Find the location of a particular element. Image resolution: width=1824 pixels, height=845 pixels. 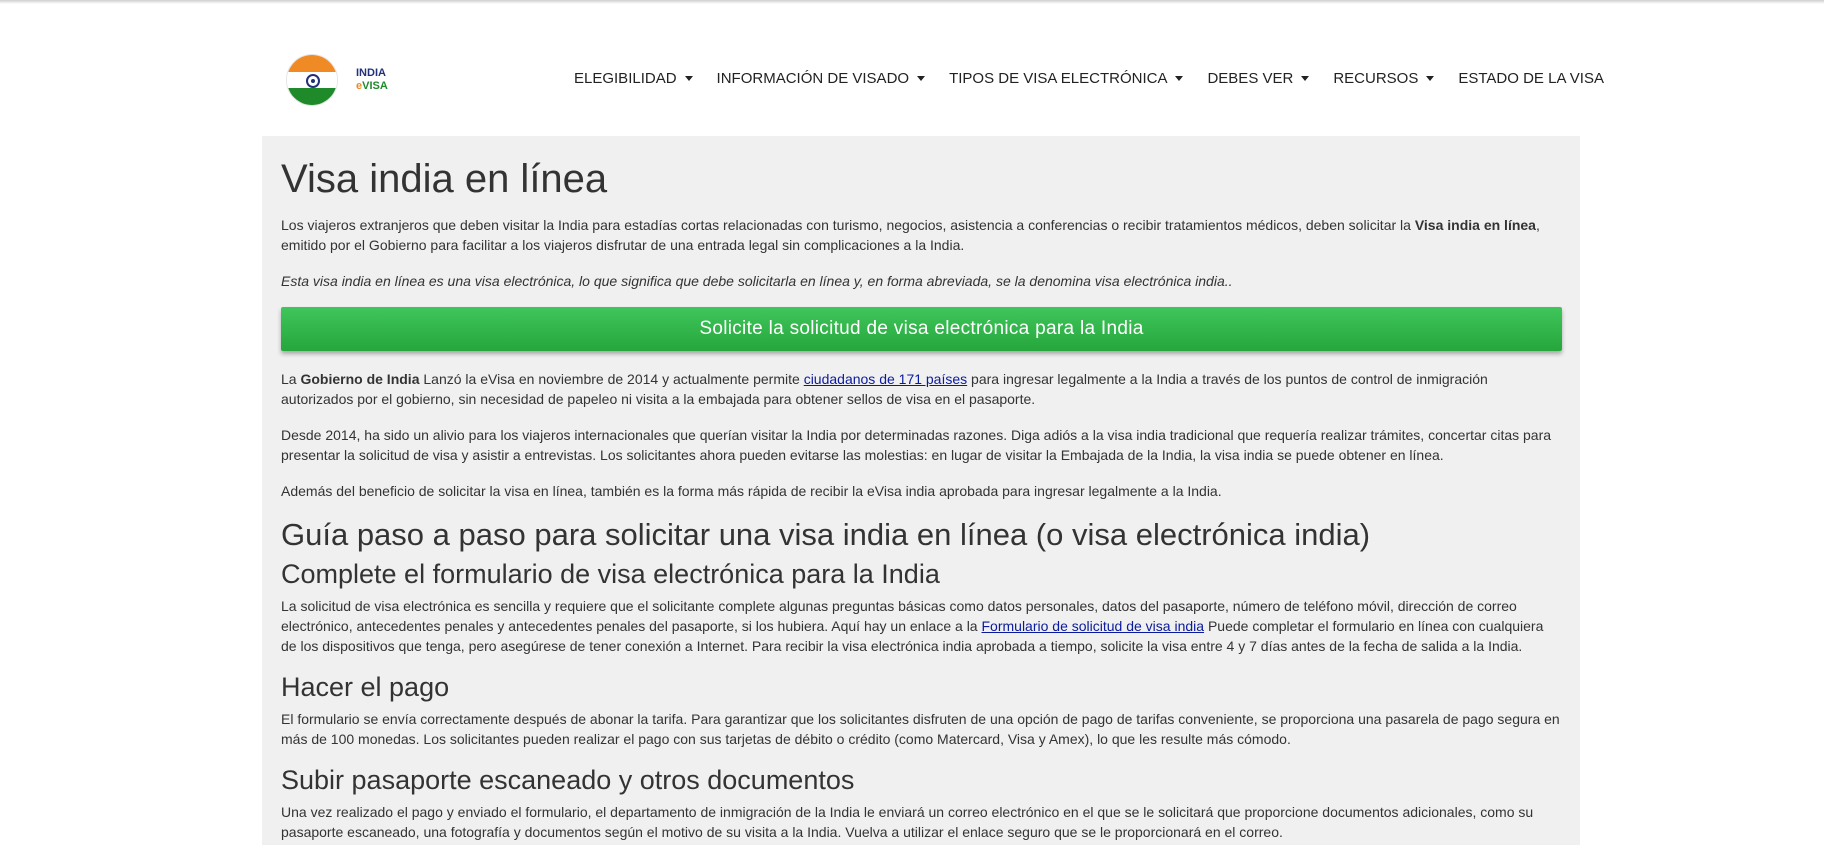

nav-tipos-de-visa: TIPOS DE VISA ELECTRÓNICA is located at coordinates (1066, 78).